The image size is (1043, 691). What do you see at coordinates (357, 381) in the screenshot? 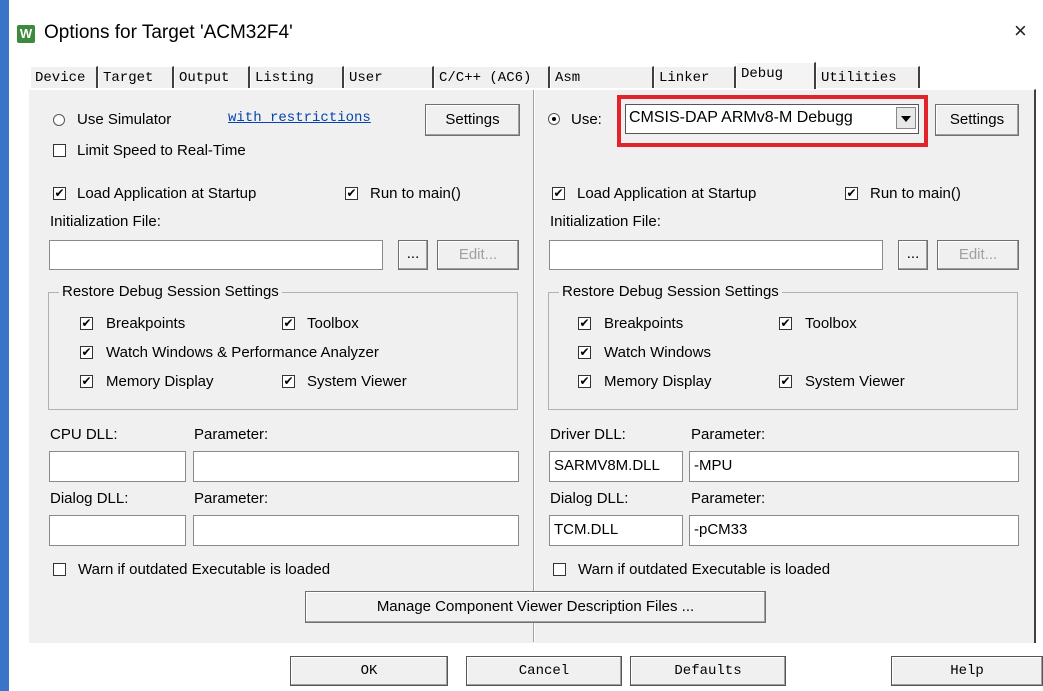
I see `left-system-viewer-label: System Viewer` at bounding box center [357, 381].